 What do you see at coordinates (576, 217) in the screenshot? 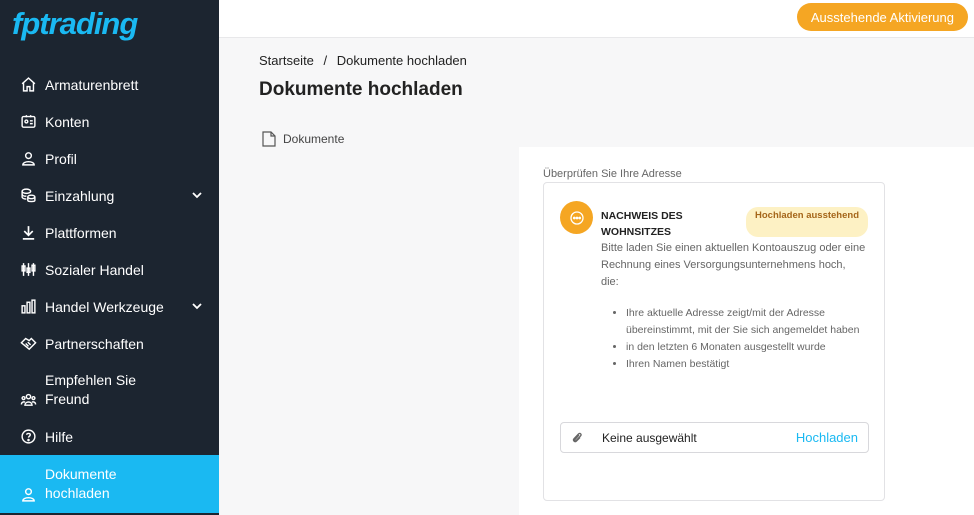
I see `pending-icon` at bounding box center [576, 217].